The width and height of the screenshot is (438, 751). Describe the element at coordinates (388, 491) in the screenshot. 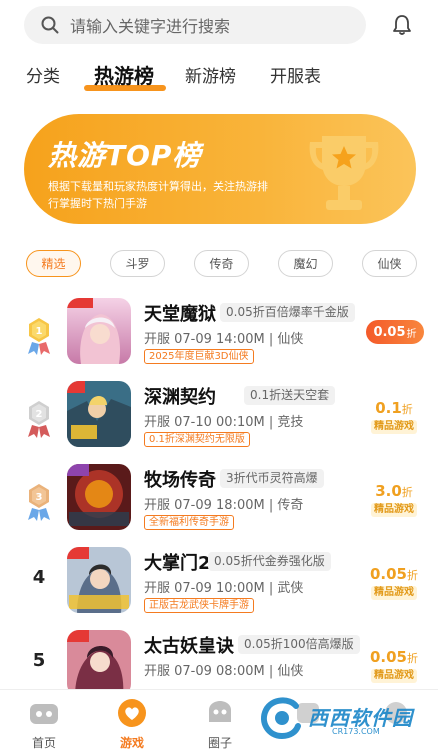

I see `discount-value: 3.0` at that location.